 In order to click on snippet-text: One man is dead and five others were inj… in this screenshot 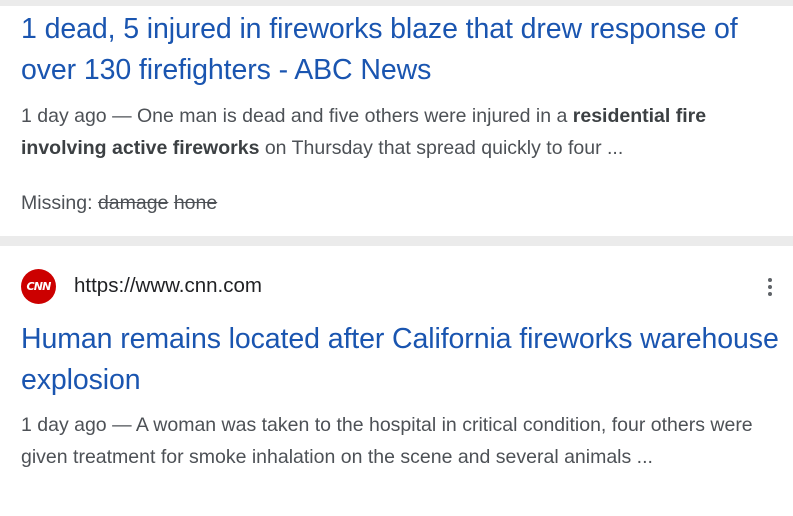, I will do `click(355, 116)`.